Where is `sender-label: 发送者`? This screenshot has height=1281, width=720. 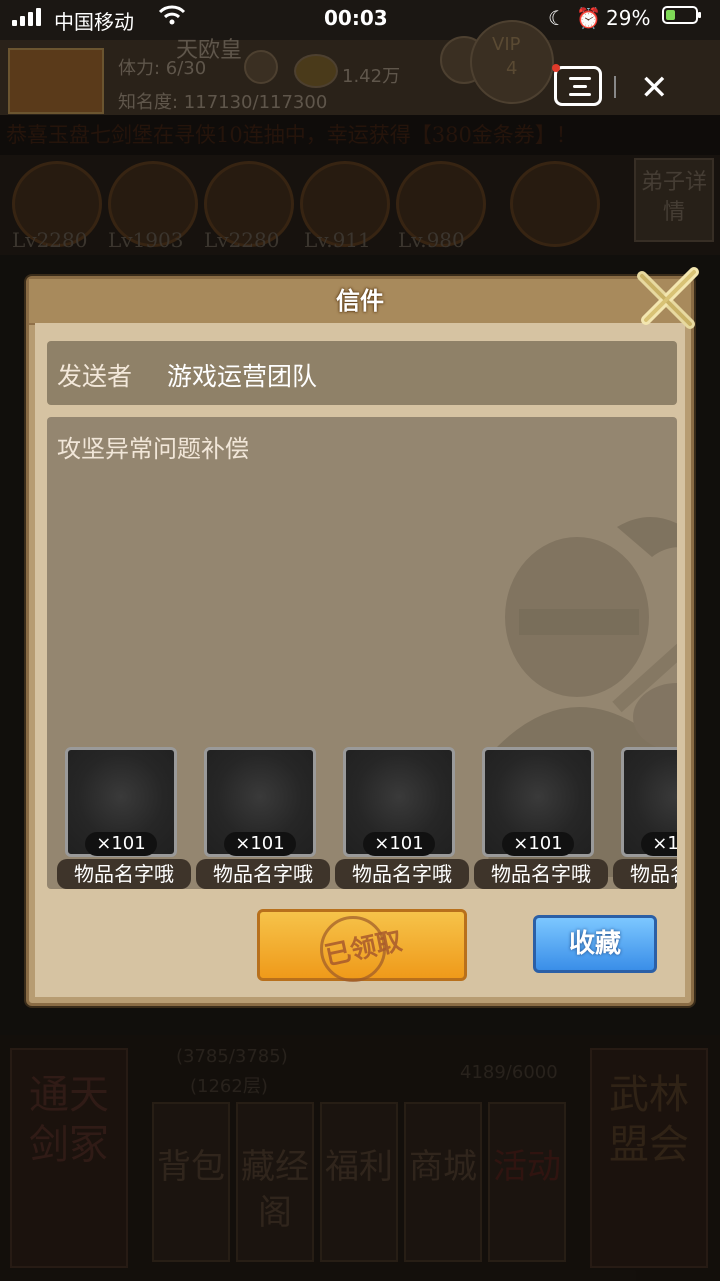 sender-label: 发送者 is located at coordinates (95, 376).